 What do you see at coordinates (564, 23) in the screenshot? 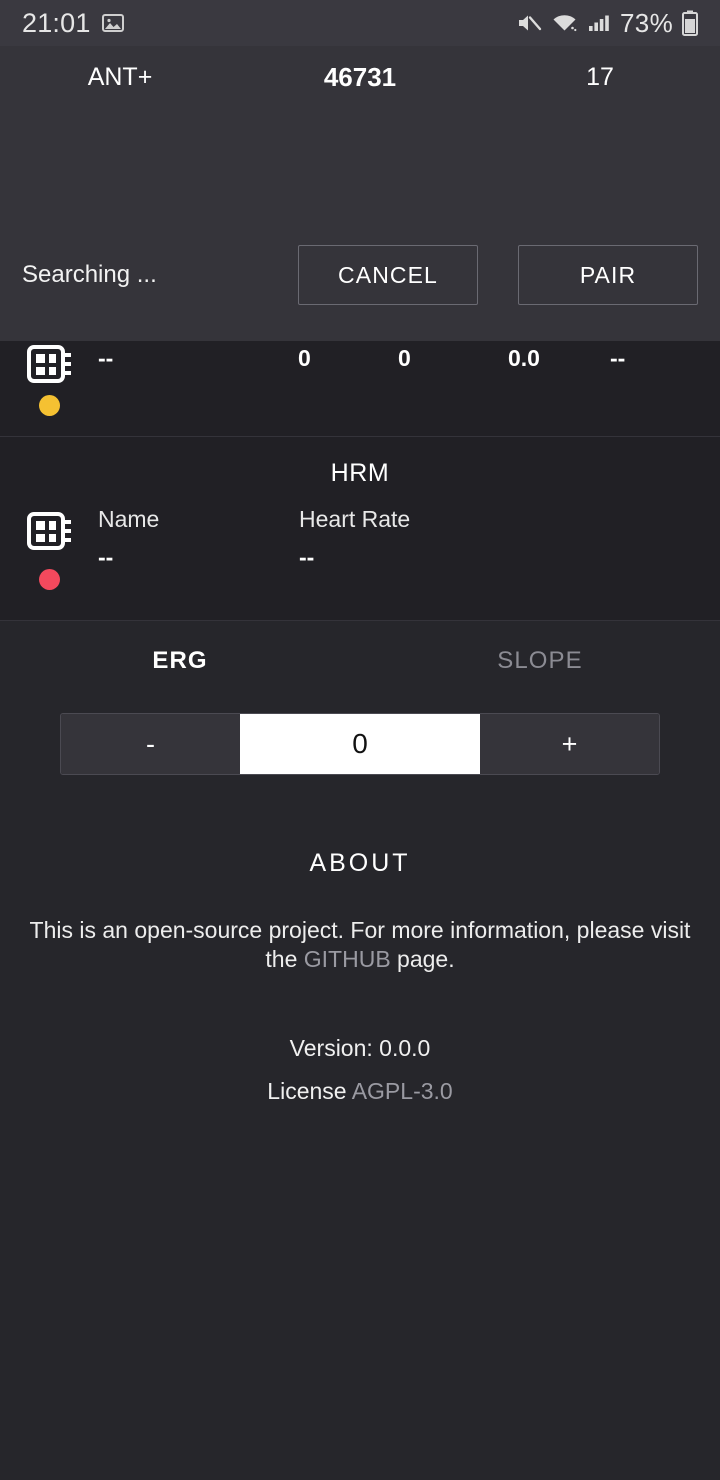
I see `wifi-icon` at bounding box center [564, 23].